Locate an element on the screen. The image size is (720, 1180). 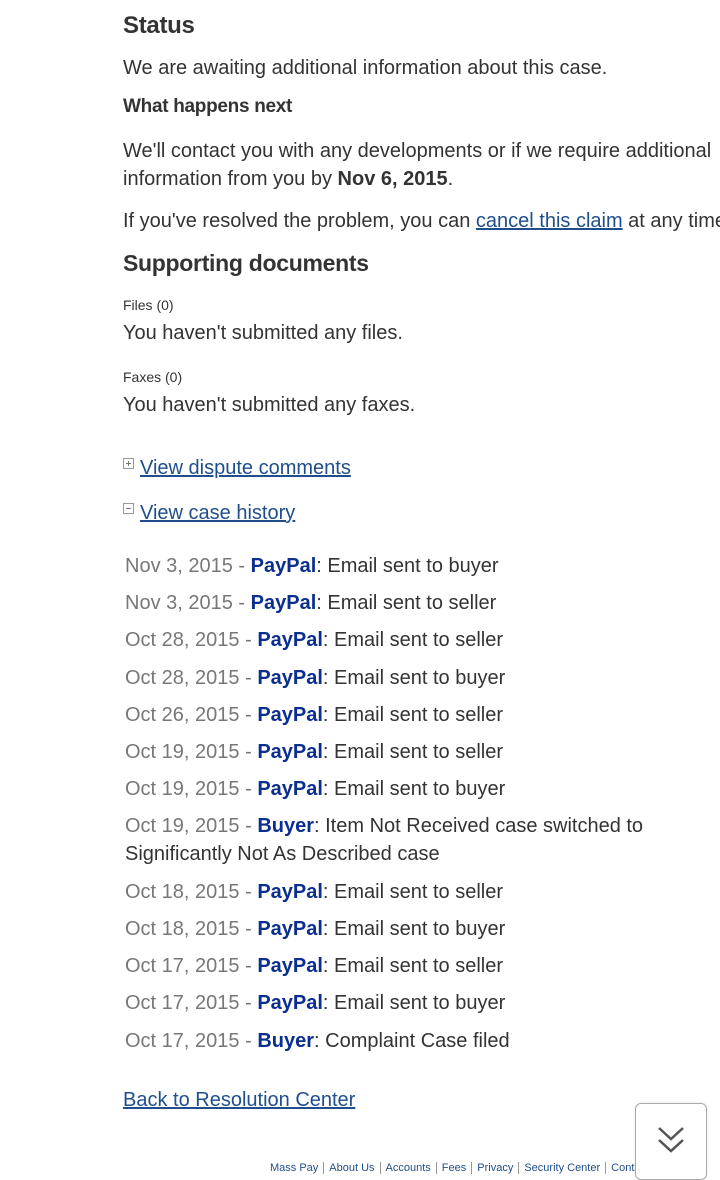
expand-plus-icon is located at coordinates (128, 463).